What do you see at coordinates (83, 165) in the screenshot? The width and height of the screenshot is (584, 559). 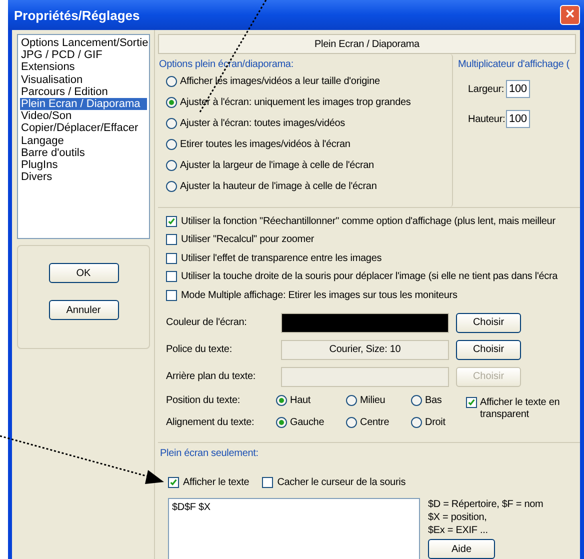 I see `category-item: PlugIns` at bounding box center [83, 165].